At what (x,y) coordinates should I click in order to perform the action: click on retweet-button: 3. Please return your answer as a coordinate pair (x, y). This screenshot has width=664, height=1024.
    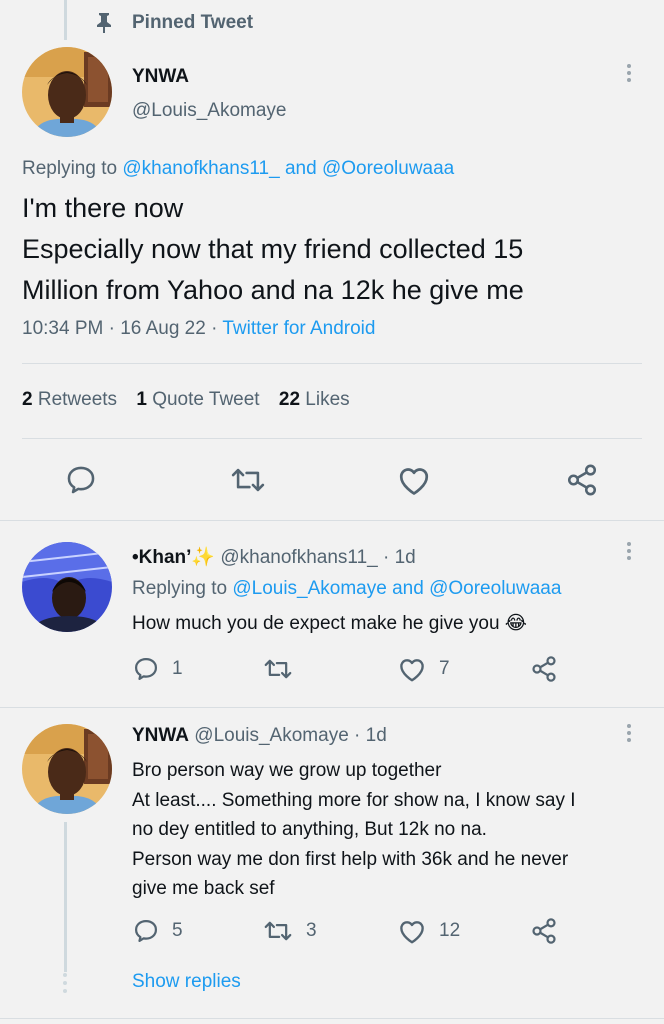
    Looking at the image, I should click on (289, 931).